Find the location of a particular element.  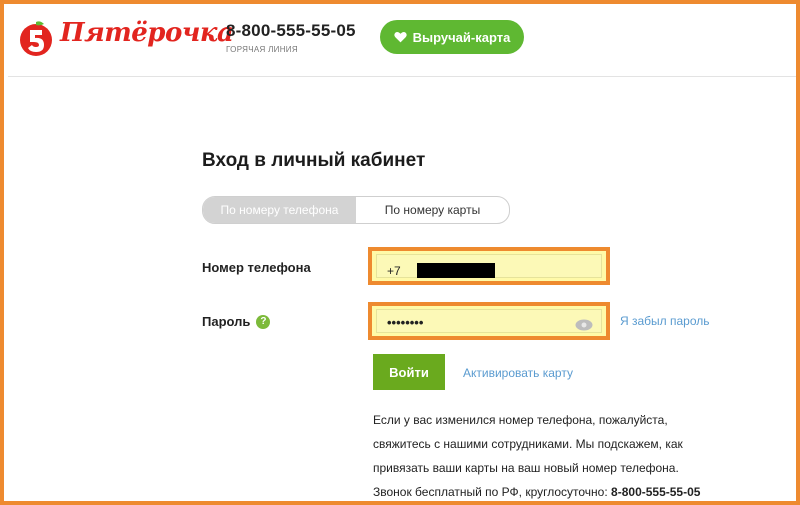

brand-name: Пятёрочка is located at coordinates (147, 33).